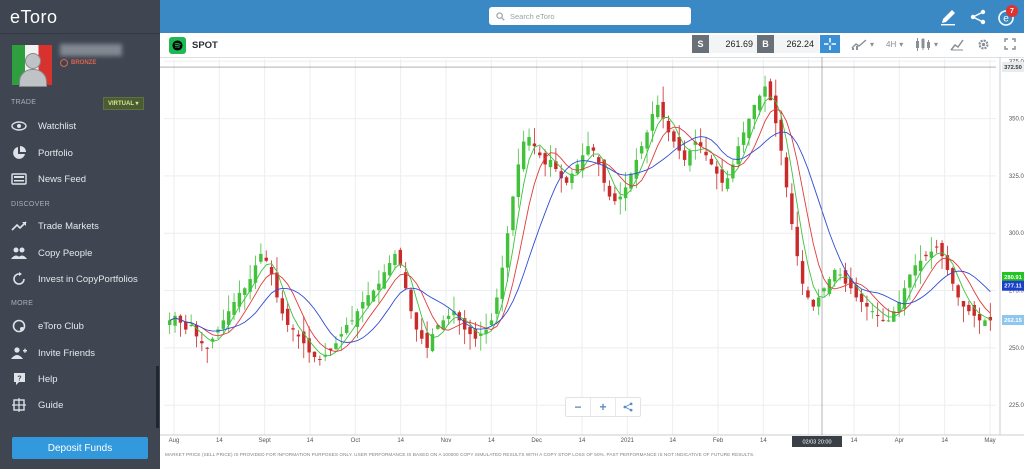 The image size is (1024, 474). Describe the element at coordinates (77, 126) in the screenshot. I see `sidebar-item-watchlist: Watchlist` at that location.